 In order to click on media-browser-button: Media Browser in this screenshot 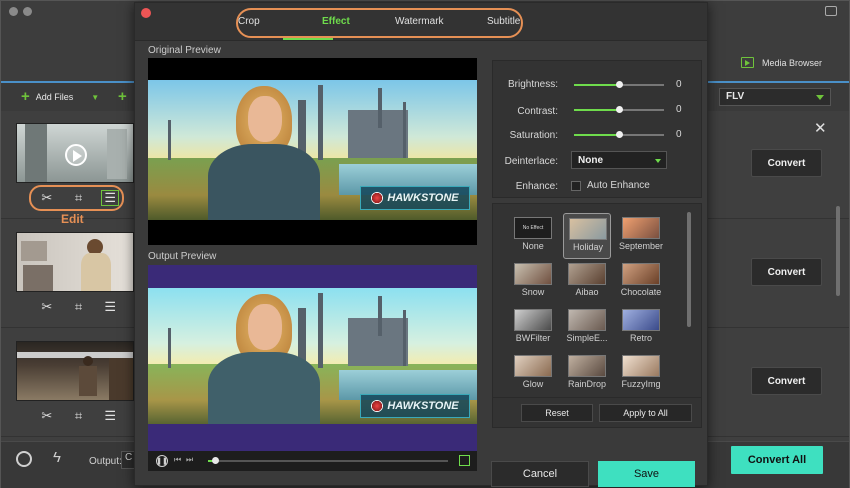, I will do `click(781, 62)`.